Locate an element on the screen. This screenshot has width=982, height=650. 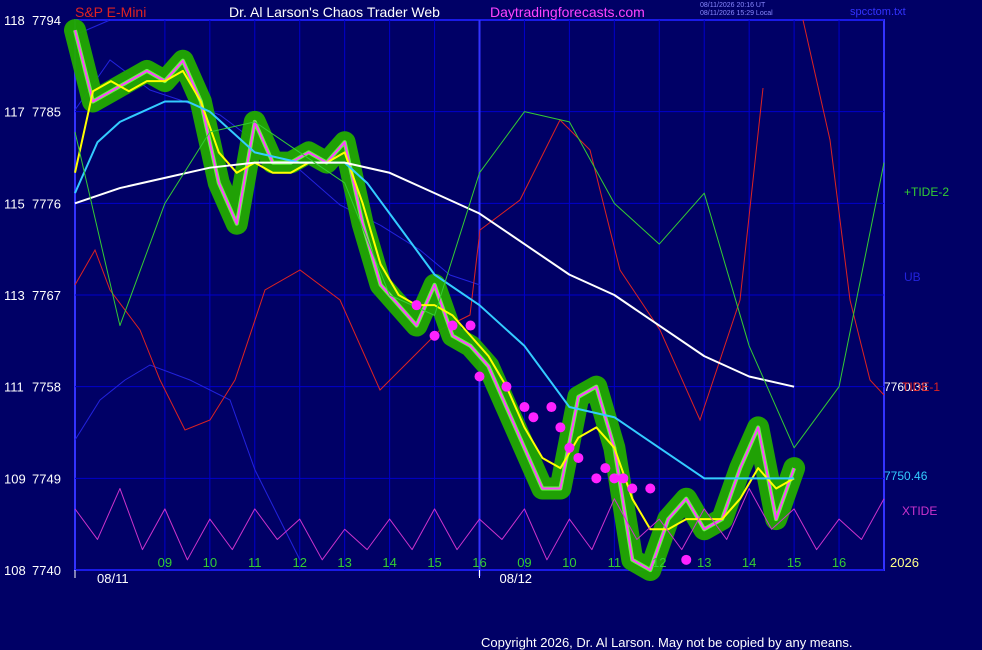
y-tick-label-left: 111 is located at coordinates (14, 387).